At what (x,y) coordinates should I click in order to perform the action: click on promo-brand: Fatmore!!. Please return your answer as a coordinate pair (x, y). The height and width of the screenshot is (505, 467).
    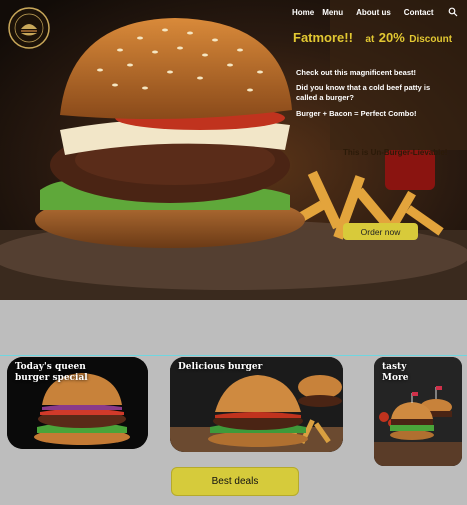
    Looking at the image, I should click on (323, 37).